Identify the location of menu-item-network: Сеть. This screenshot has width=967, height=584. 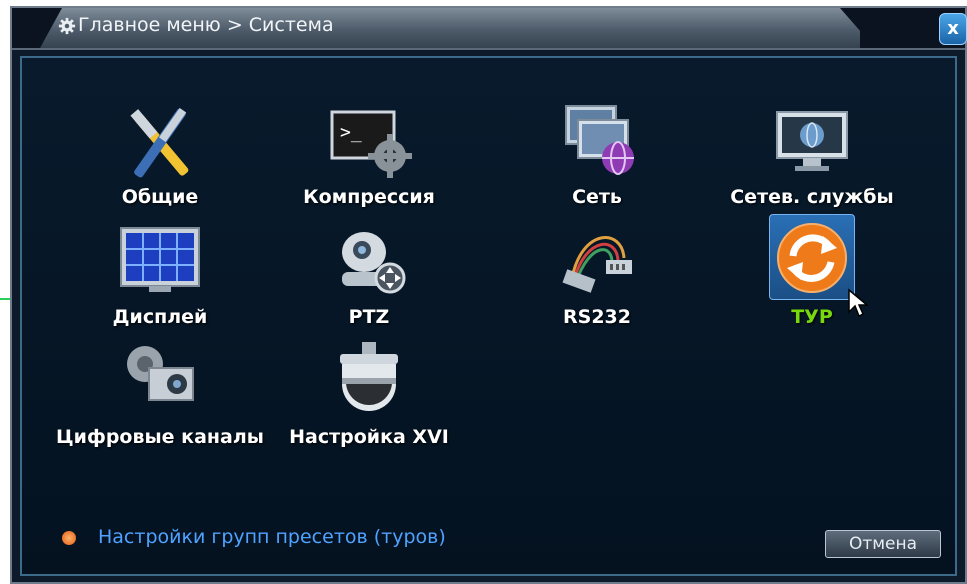
(597, 158).